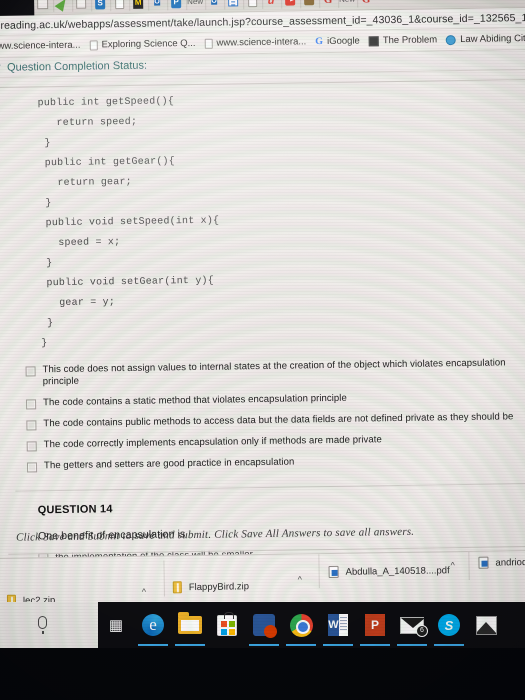  I want to click on question-divider, so click(270, 487).